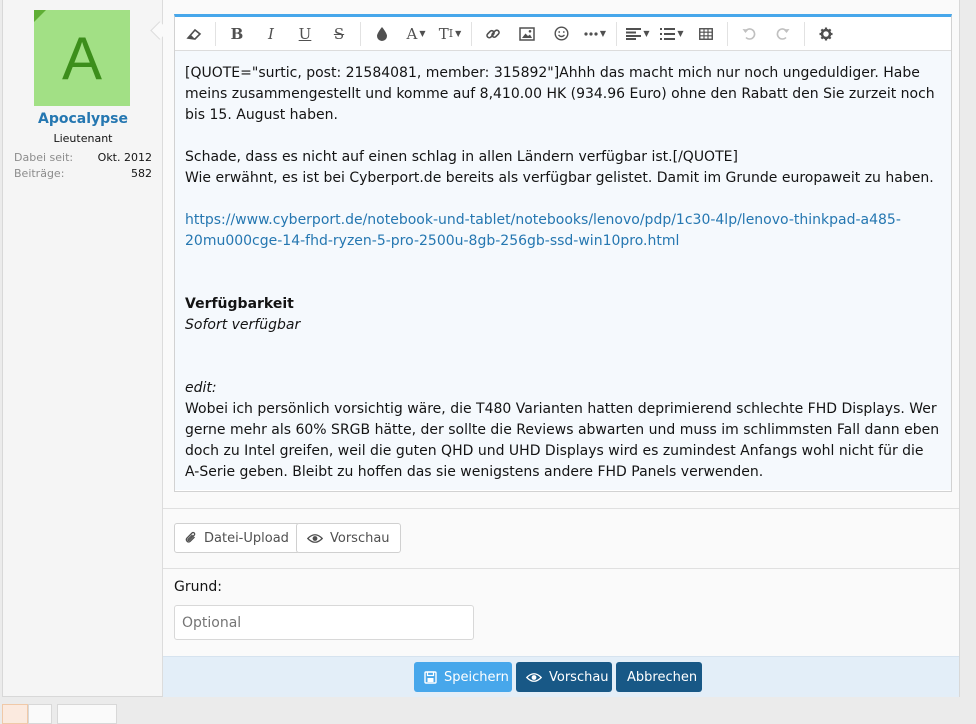  I want to click on settings-icon, so click(826, 34).